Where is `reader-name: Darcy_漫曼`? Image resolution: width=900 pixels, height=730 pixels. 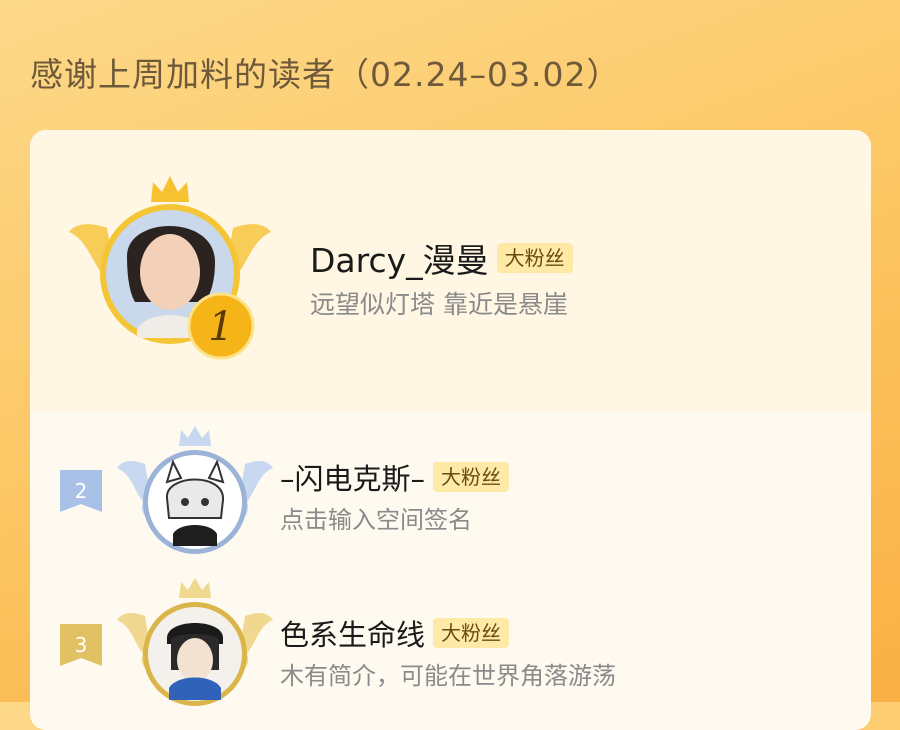 reader-name: Darcy_漫曼 is located at coordinates (399, 258).